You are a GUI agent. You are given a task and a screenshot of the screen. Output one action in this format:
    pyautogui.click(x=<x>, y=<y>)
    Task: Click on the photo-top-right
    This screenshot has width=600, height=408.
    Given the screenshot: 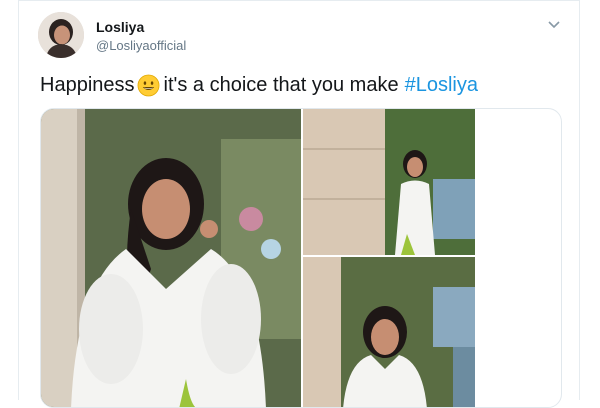 What is the action you would take?
    pyautogui.click(x=389, y=182)
    